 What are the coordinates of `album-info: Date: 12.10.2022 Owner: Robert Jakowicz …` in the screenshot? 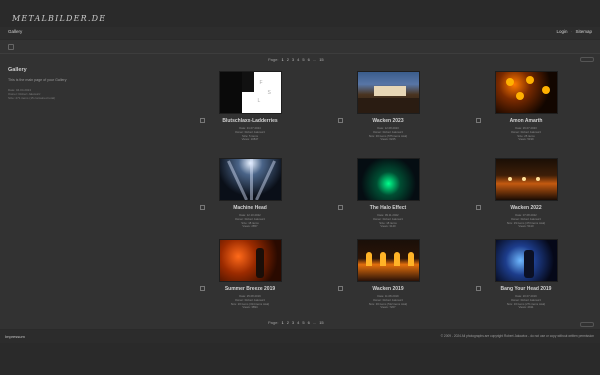 It's located at (250, 221).